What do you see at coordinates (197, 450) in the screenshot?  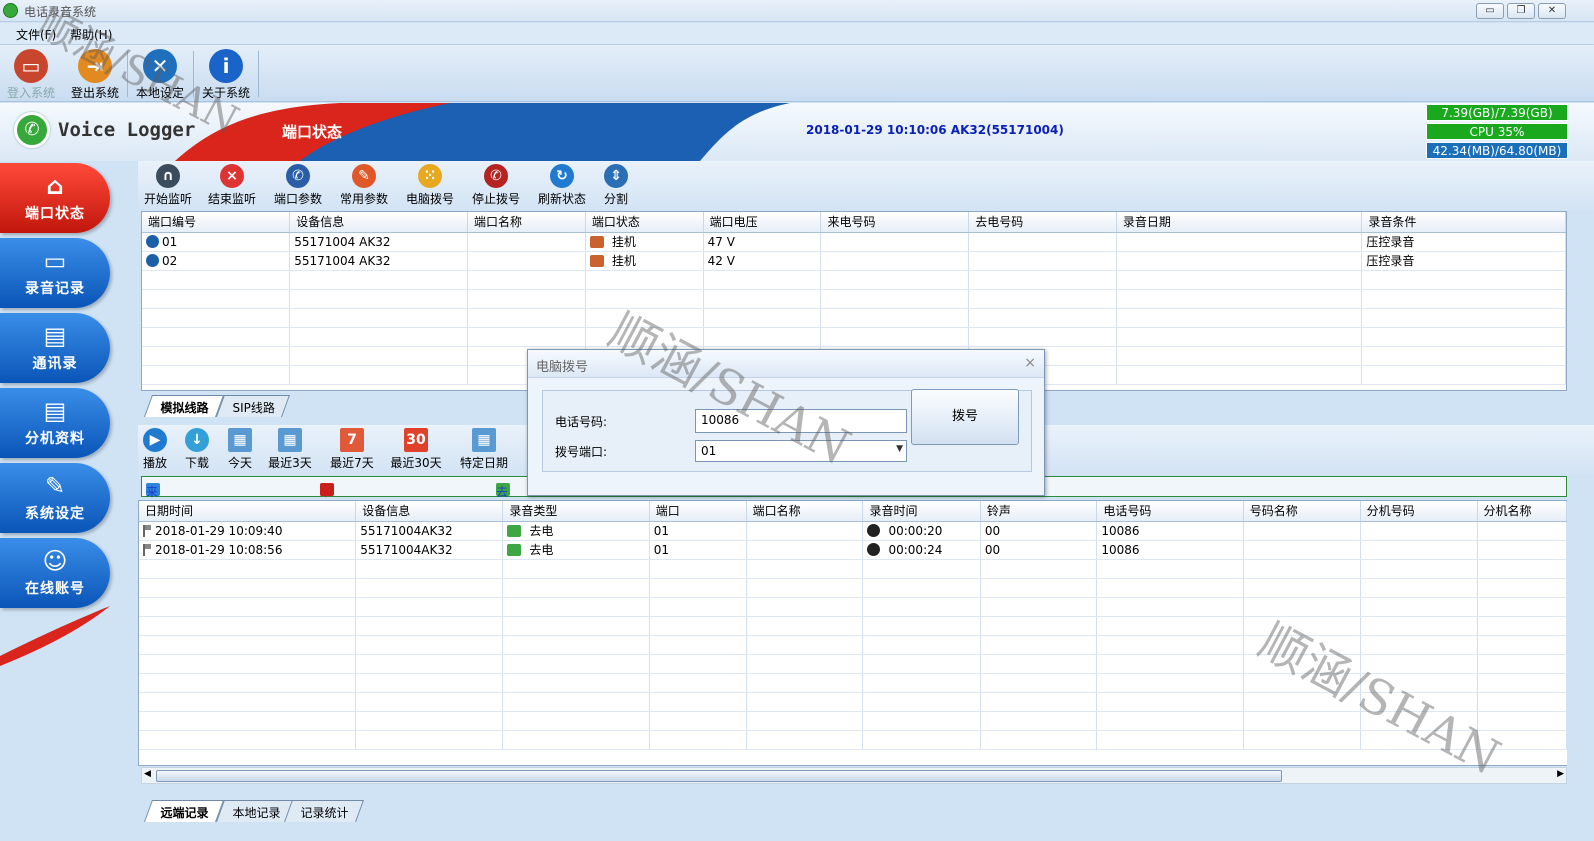 I see `download-button: ↓ 下载` at bounding box center [197, 450].